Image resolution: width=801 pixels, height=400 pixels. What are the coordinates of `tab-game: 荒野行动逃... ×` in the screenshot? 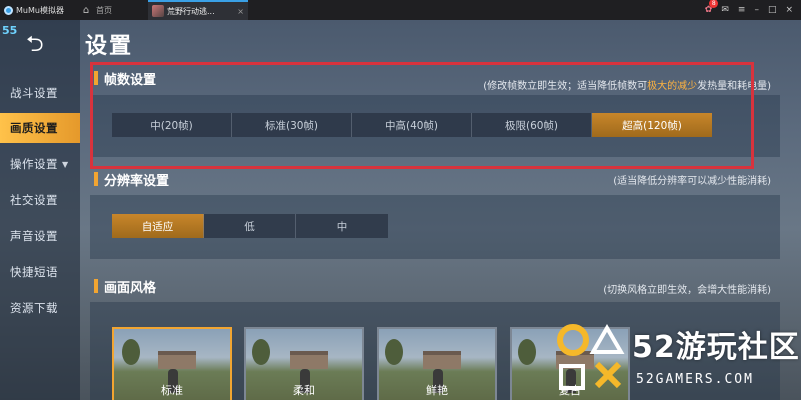 It's located at (198, 10).